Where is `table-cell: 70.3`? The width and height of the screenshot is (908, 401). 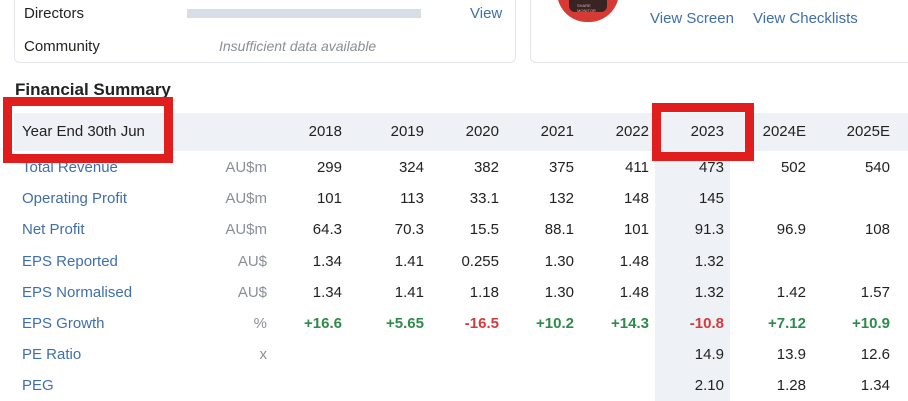 table-cell: 70.3 is located at coordinates (409, 229).